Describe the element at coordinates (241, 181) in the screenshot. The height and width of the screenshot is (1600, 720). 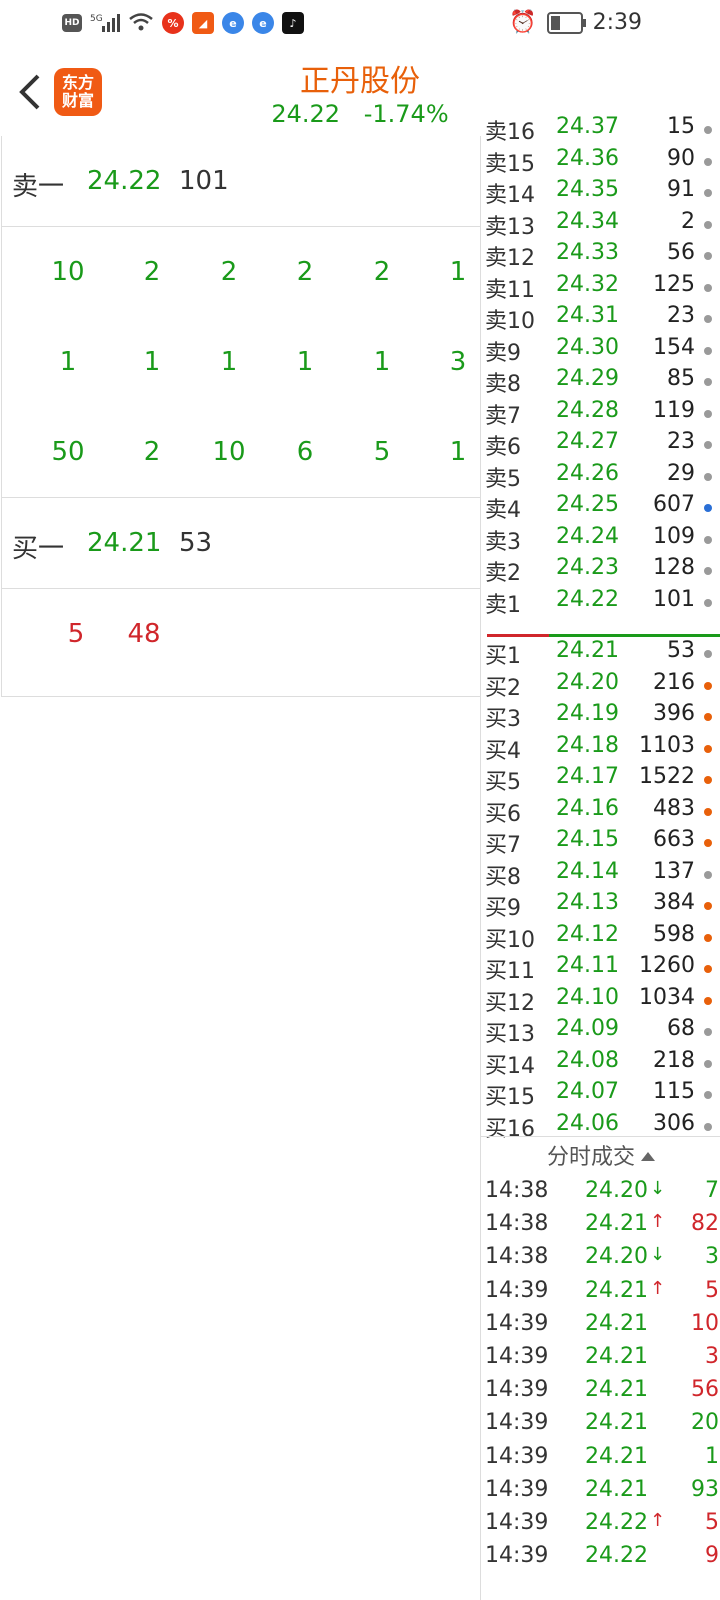
I see `sell-one-row: 卖一 24.22 101` at that location.